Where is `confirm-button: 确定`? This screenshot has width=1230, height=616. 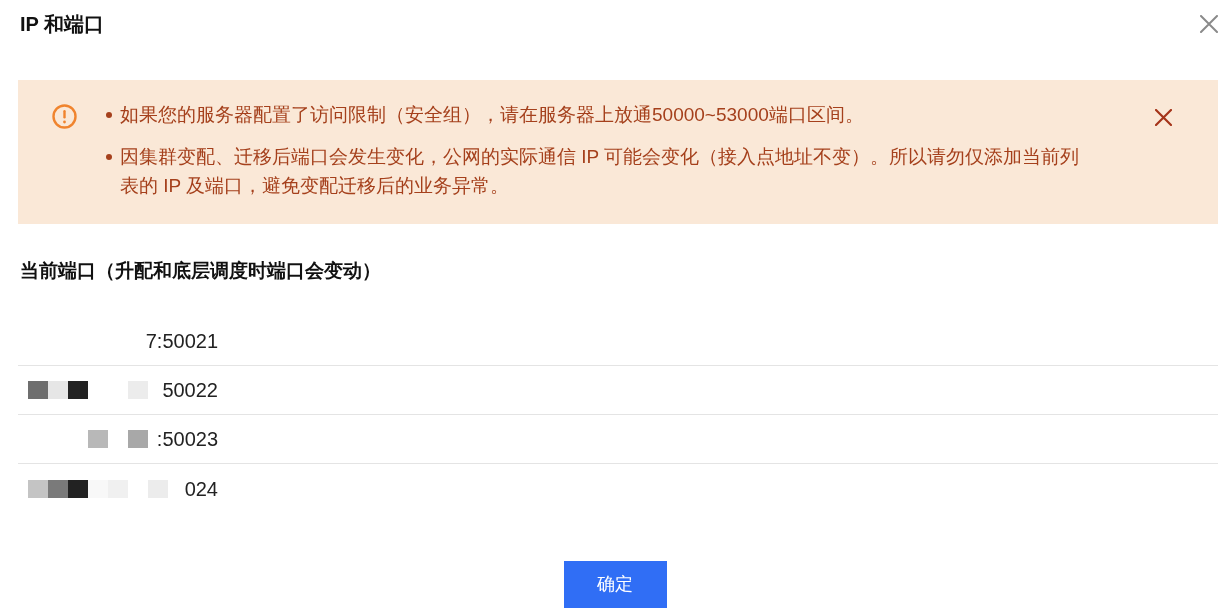 confirm-button: 确定 is located at coordinates (615, 584).